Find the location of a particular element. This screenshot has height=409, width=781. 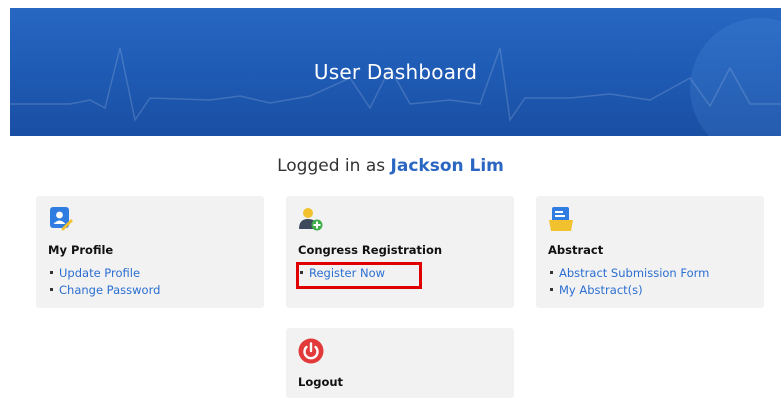

profile-links: Update Profile Change Password is located at coordinates (105, 282).